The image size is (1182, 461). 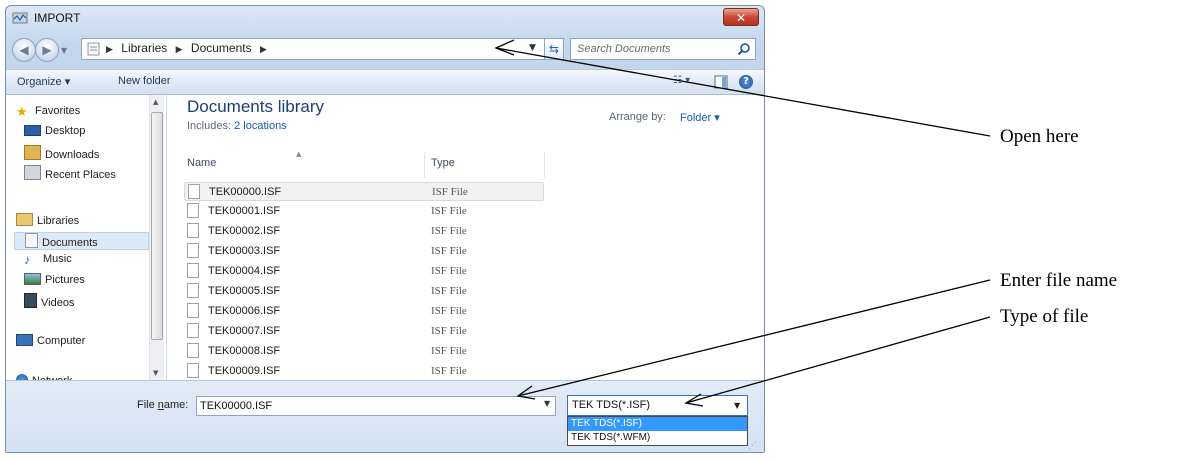 I want to click on arrow-open-here, so click(x=743, y=92).